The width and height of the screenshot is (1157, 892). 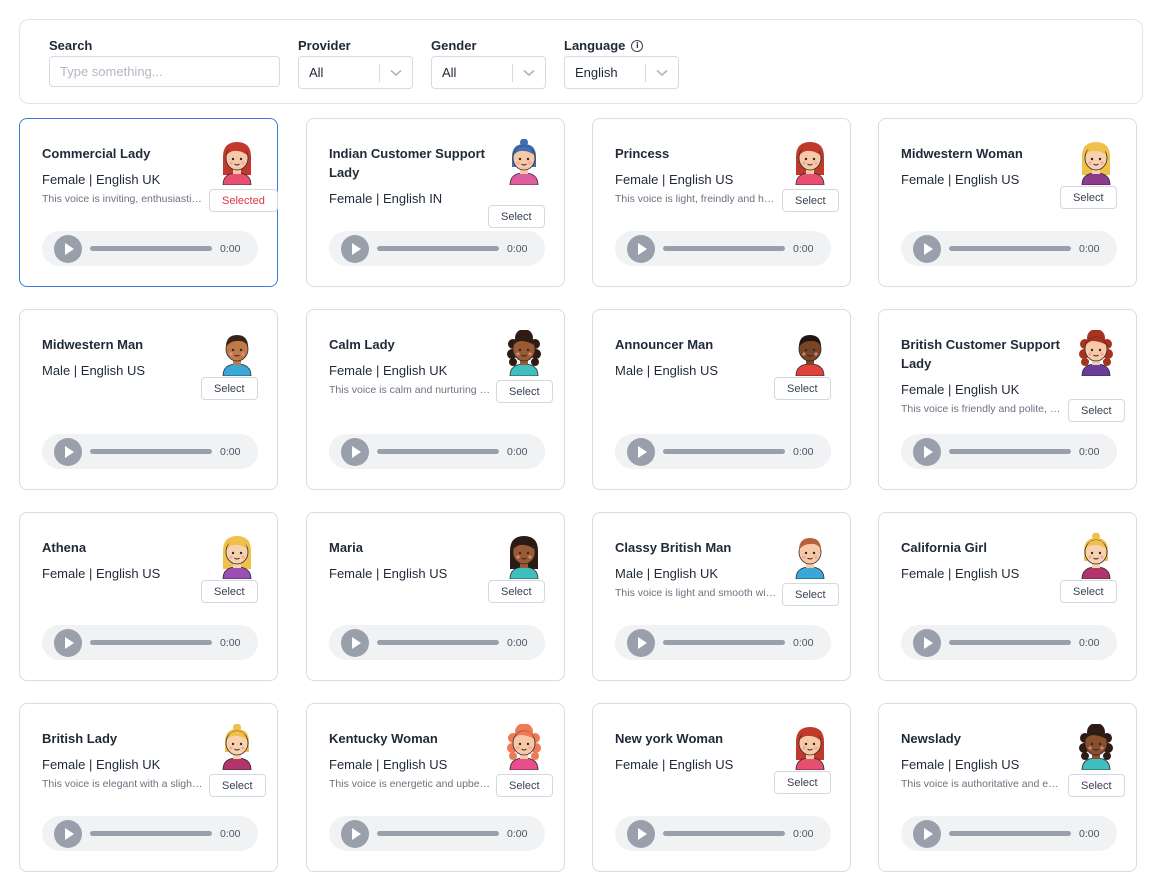 What do you see at coordinates (488, 72) in the screenshot?
I see `gender-select: All` at bounding box center [488, 72].